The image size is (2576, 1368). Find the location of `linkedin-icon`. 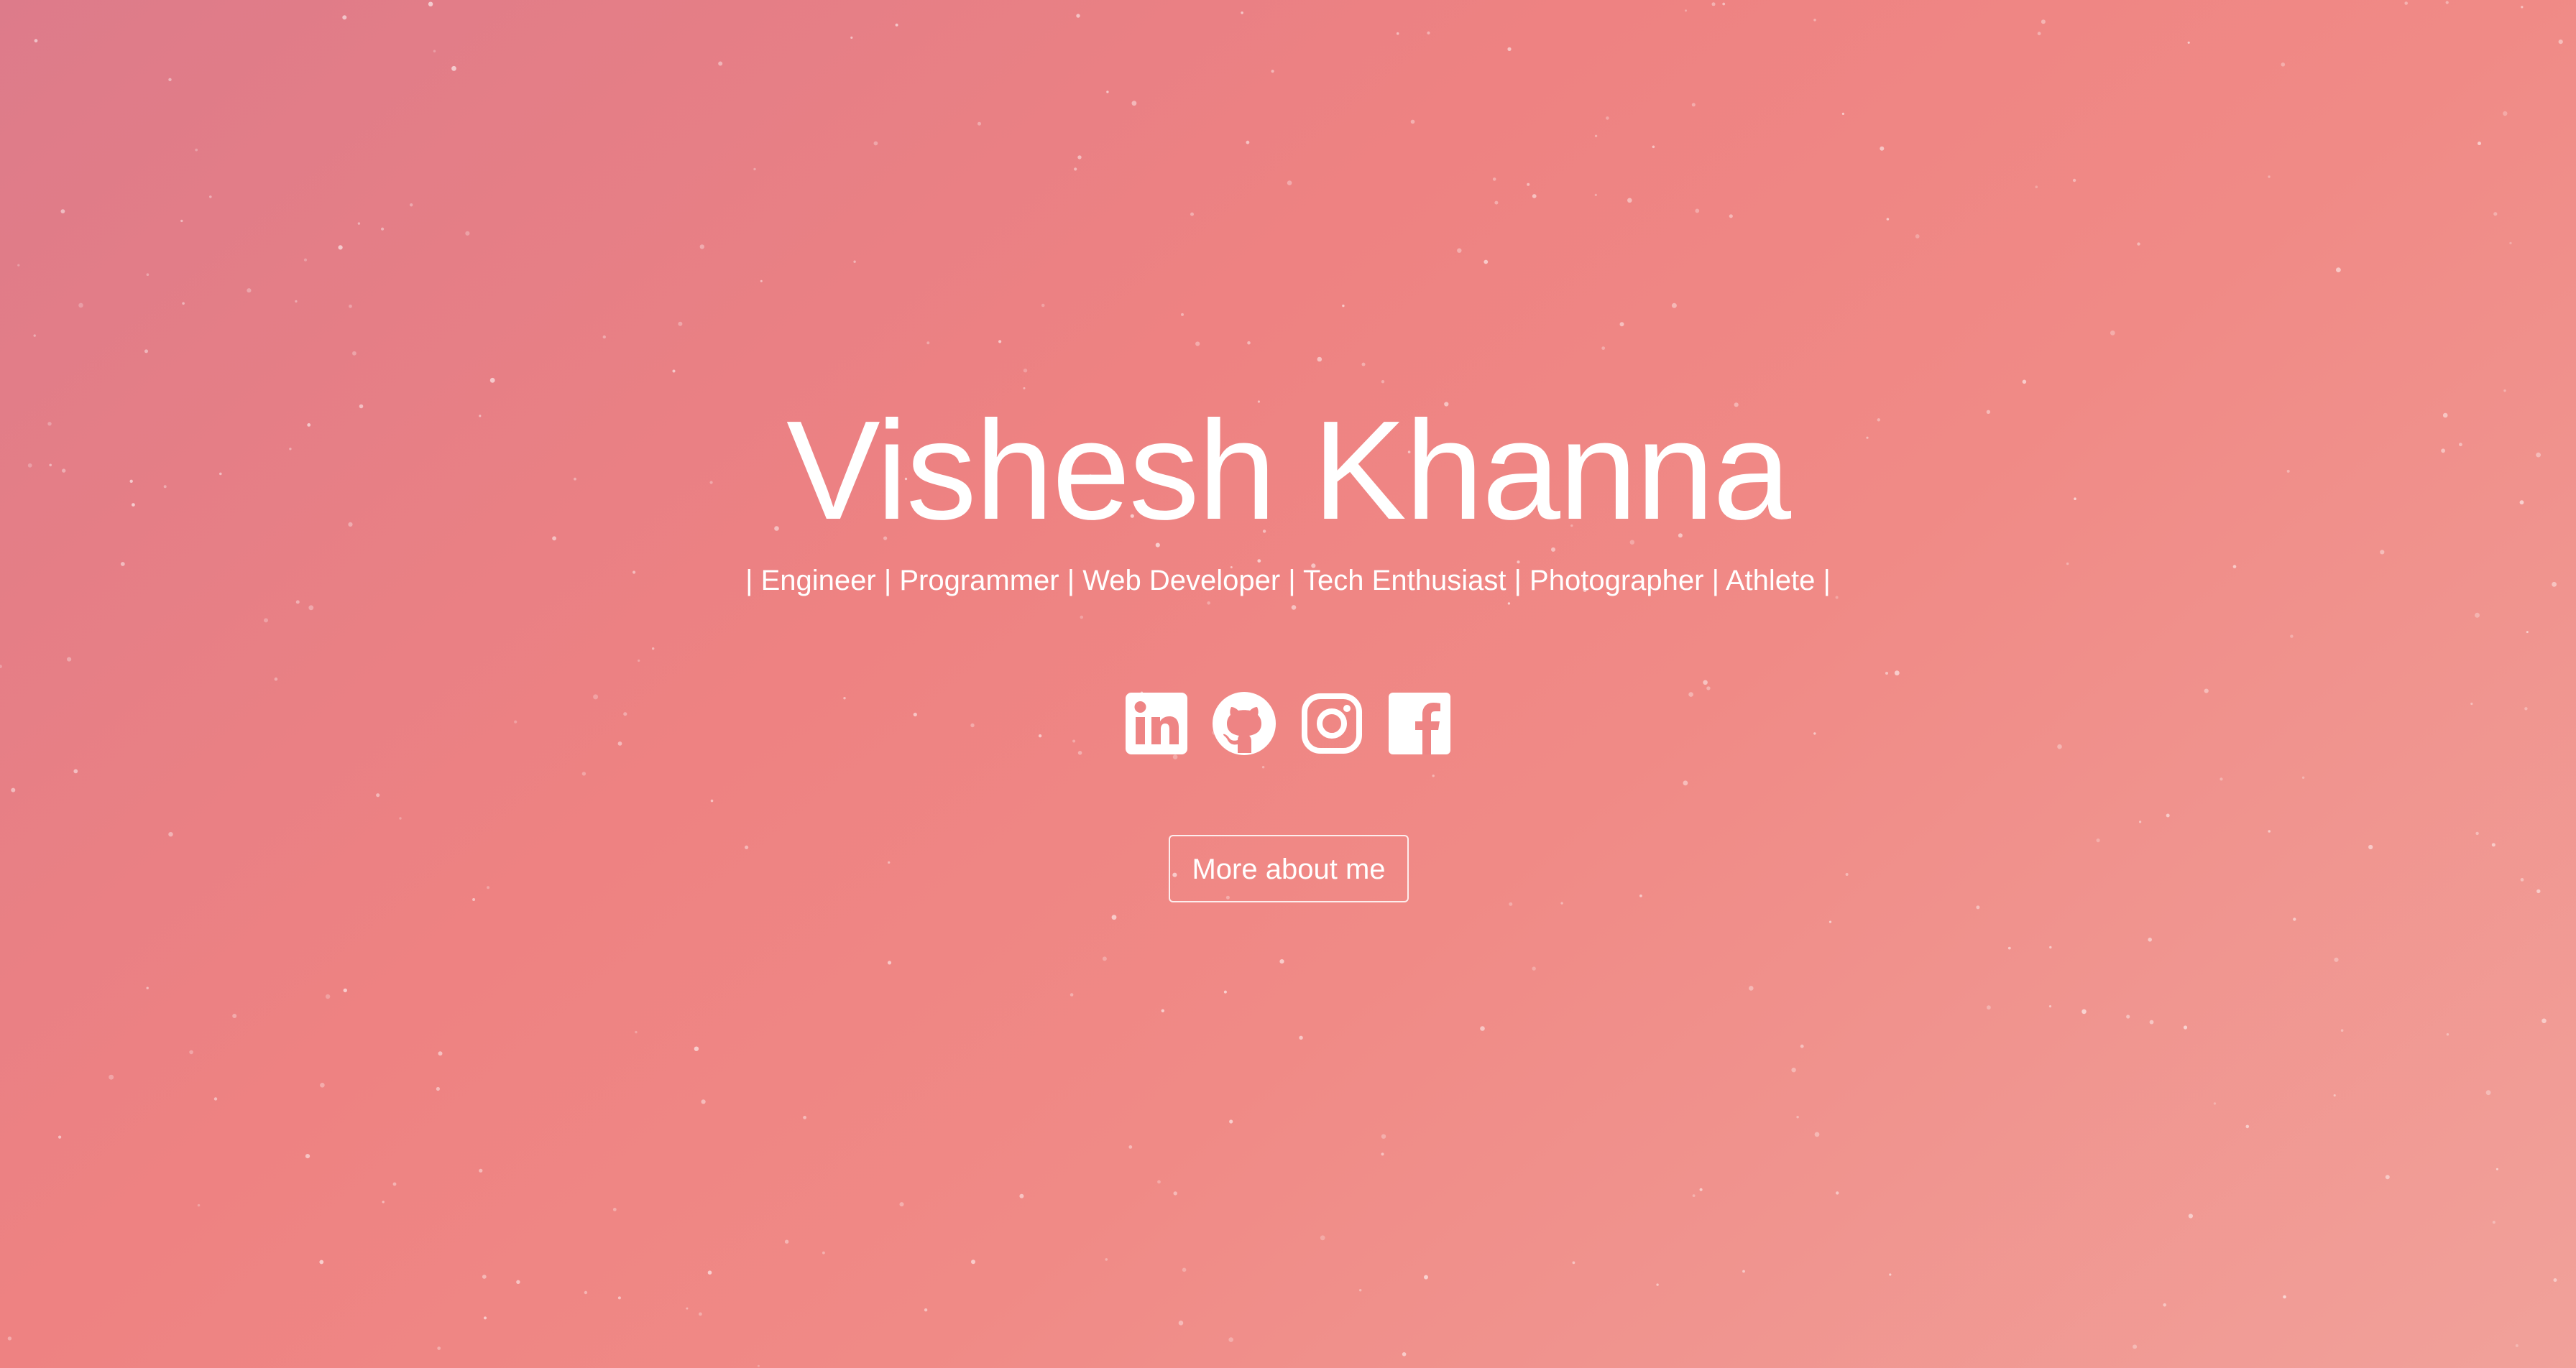

linkedin-icon is located at coordinates (1156, 723).